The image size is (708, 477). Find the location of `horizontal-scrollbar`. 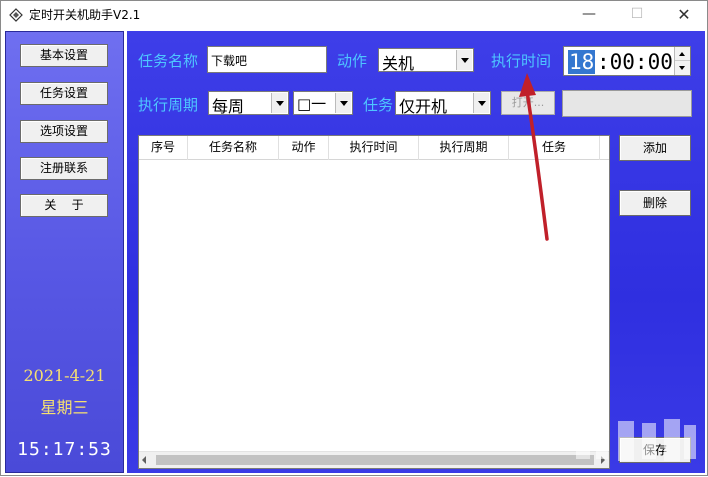

horizontal-scrollbar is located at coordinates (374, 459).